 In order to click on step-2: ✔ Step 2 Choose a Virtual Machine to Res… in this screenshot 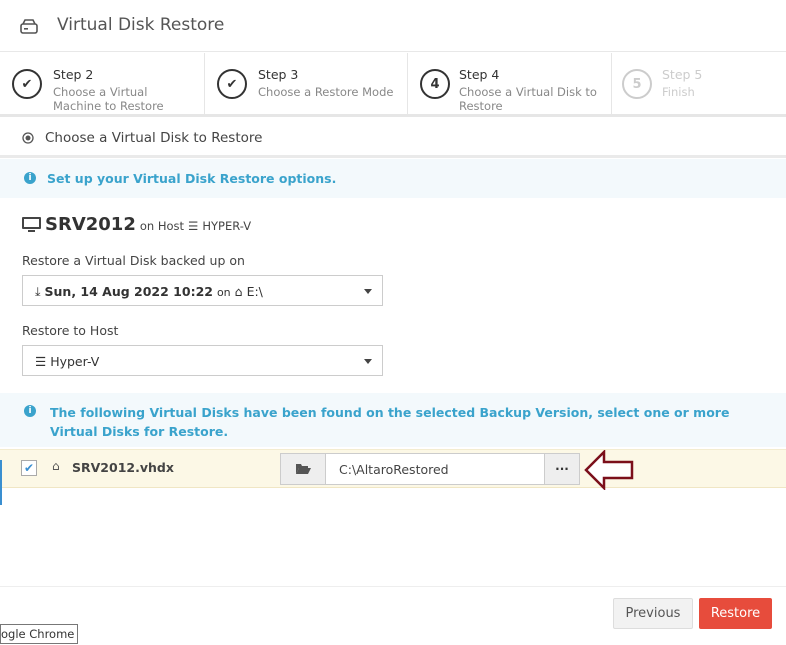, I will do `click(102, 83)`.